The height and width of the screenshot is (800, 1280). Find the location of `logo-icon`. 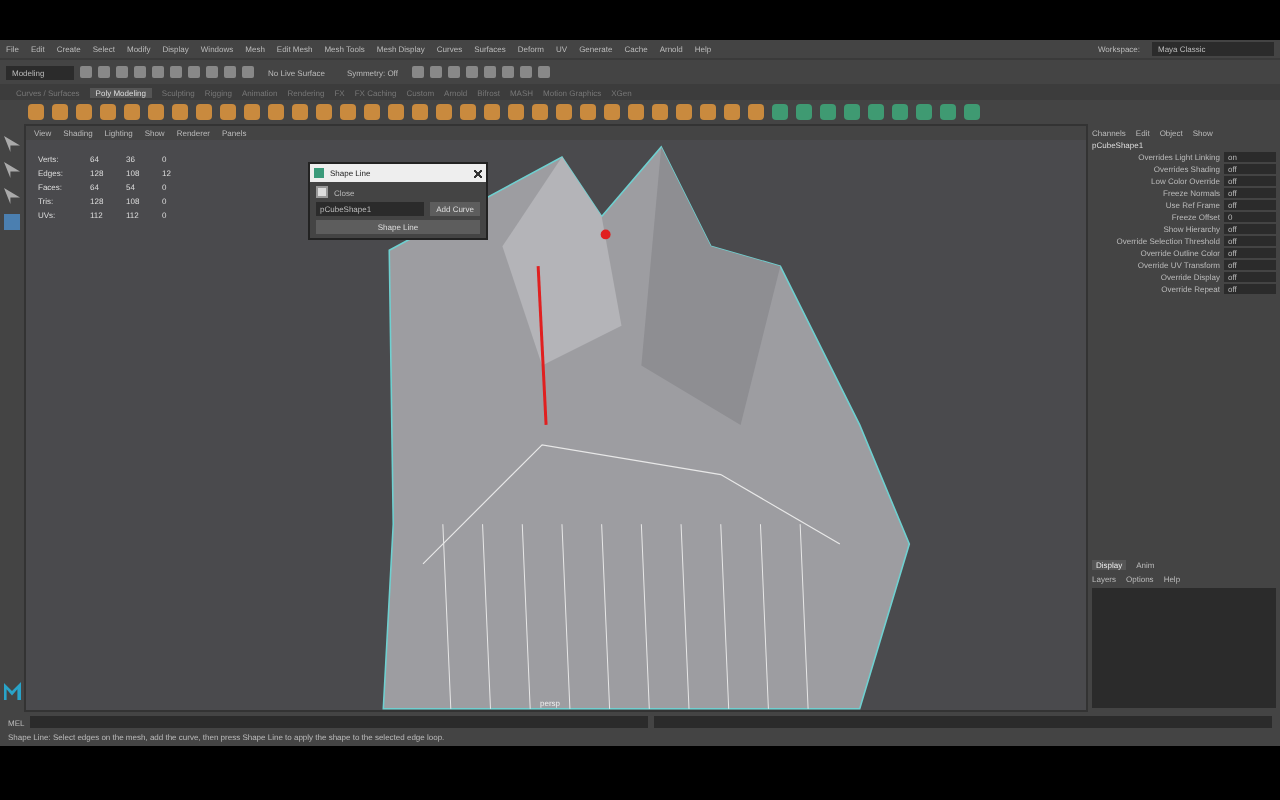

logo-icon is located at coordinates (12, 691).